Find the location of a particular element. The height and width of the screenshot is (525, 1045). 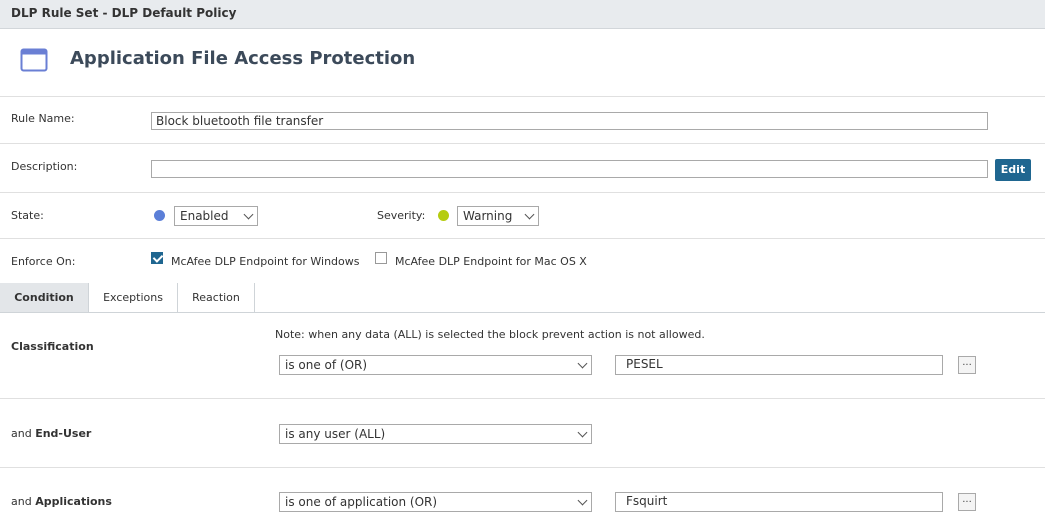

windows-checkbox-label: McAfee DLP Endpoint for Windows is located at coordinates (265, 261).